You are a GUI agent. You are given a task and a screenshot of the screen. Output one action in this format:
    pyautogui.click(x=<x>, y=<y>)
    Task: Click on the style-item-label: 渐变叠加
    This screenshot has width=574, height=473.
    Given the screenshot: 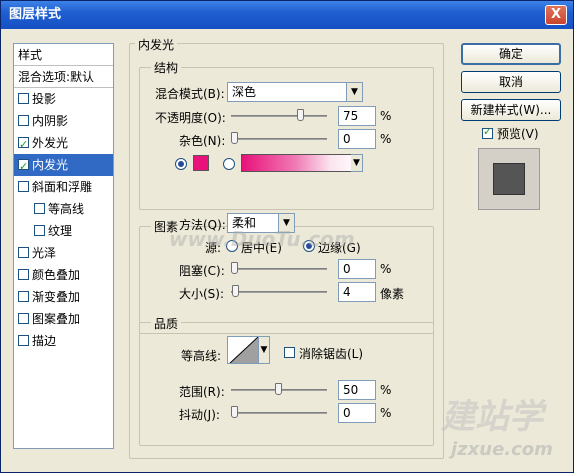 What is the action you would take?
    pyautogui.click(x=56, y=297)
    